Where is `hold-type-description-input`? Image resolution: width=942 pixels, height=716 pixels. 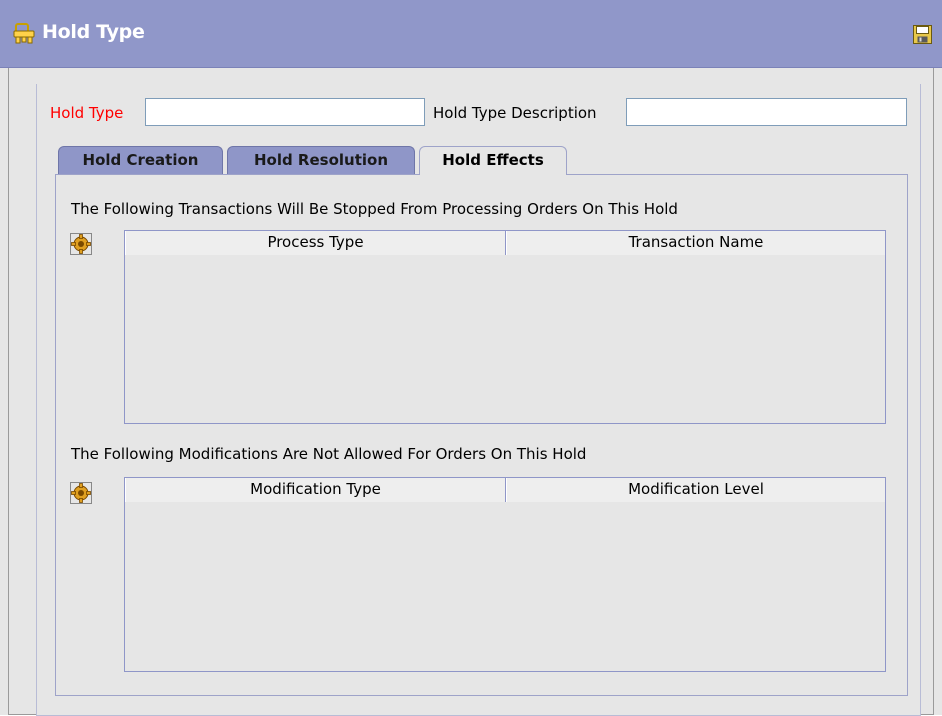
hold-type-description-input is located at coordinates (766, 112).